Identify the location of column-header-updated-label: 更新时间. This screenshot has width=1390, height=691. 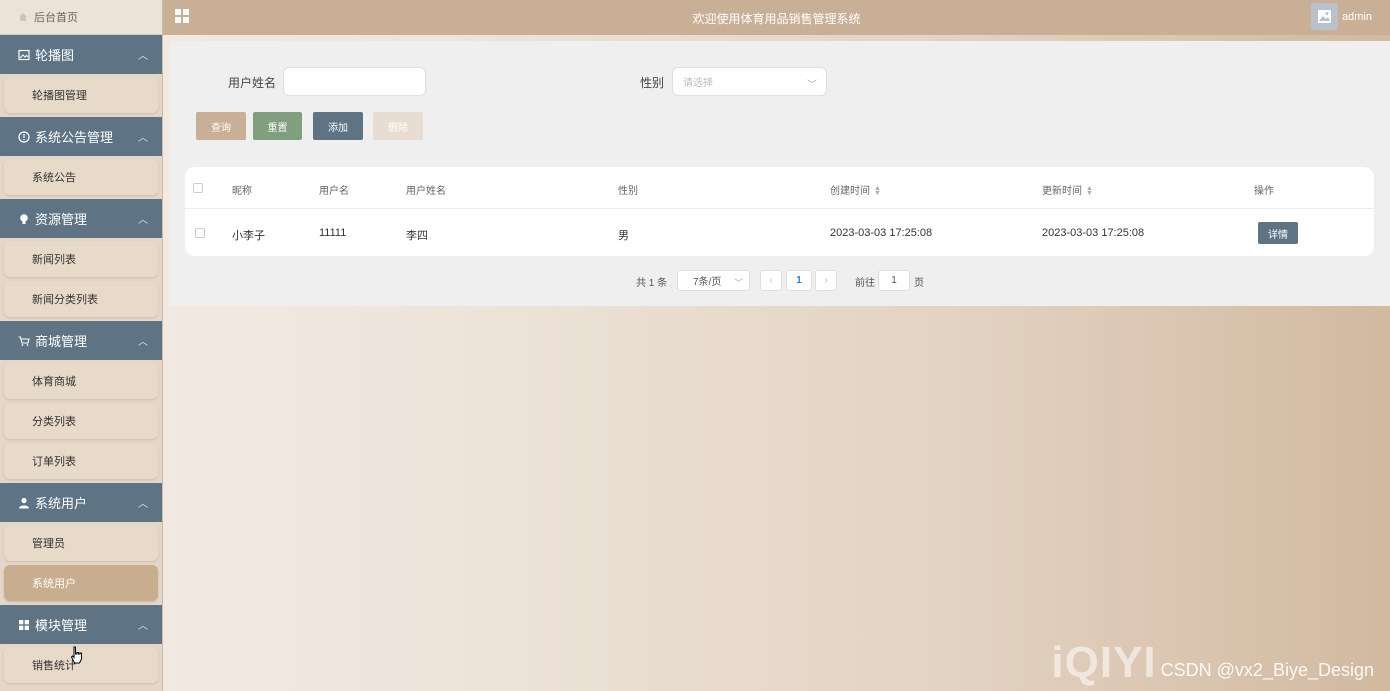
(1062, 191).